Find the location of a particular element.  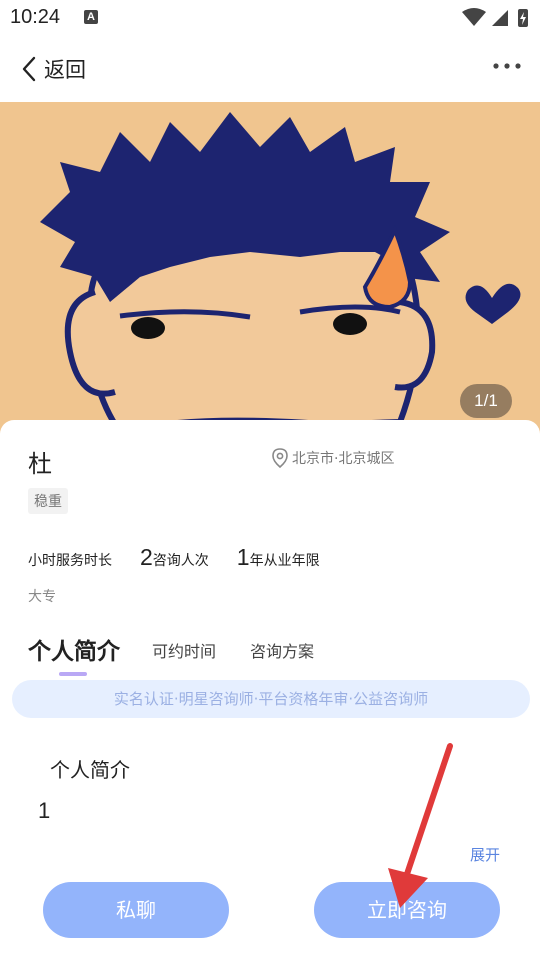

back-label: 返回 is located at coordinates (65, 70).